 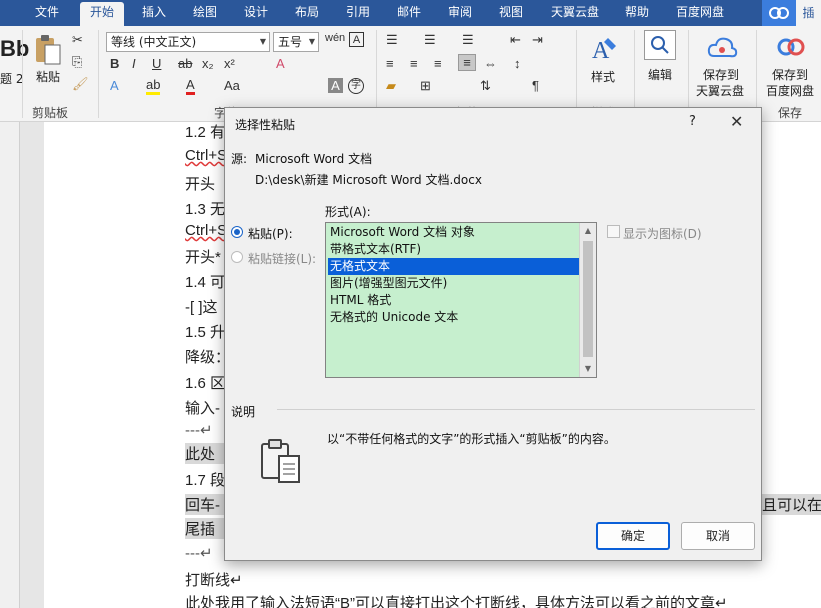 I want to click on char-shading-icon: A, so click(x=335, y=85).